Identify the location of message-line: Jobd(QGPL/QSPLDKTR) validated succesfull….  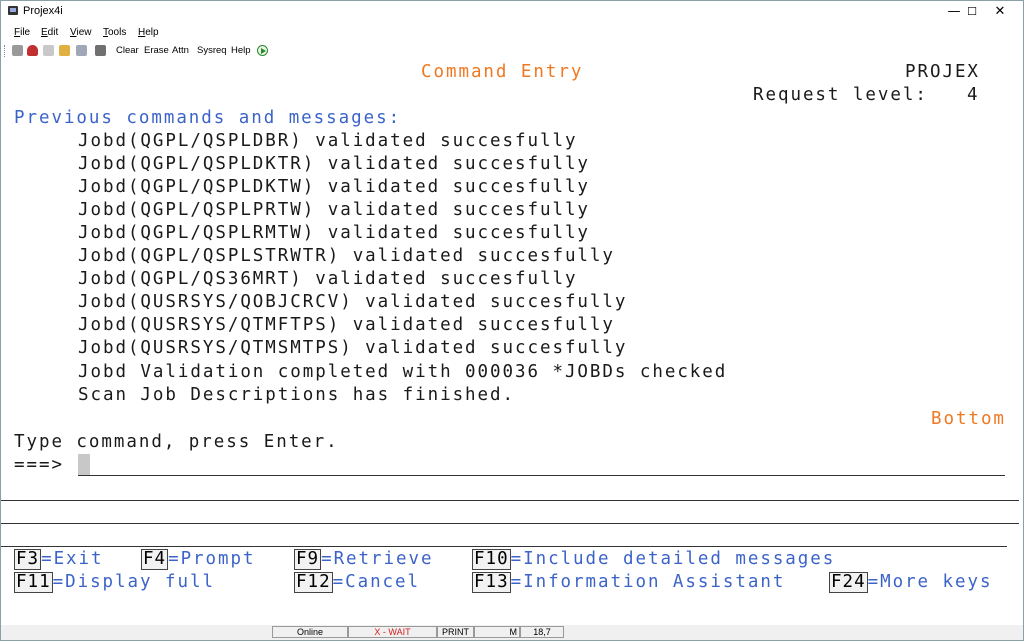
(334, 164).